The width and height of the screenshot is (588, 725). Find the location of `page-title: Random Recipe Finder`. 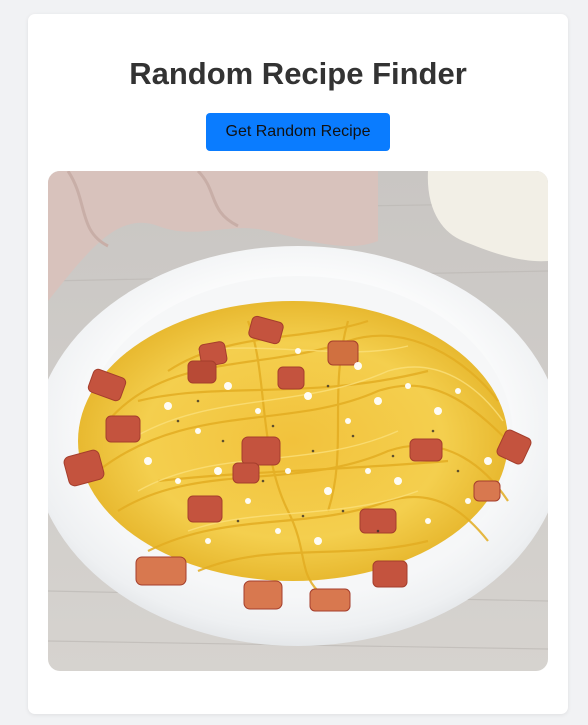

page-title: Random Recipe Finder is located at coordinates (298, 73).